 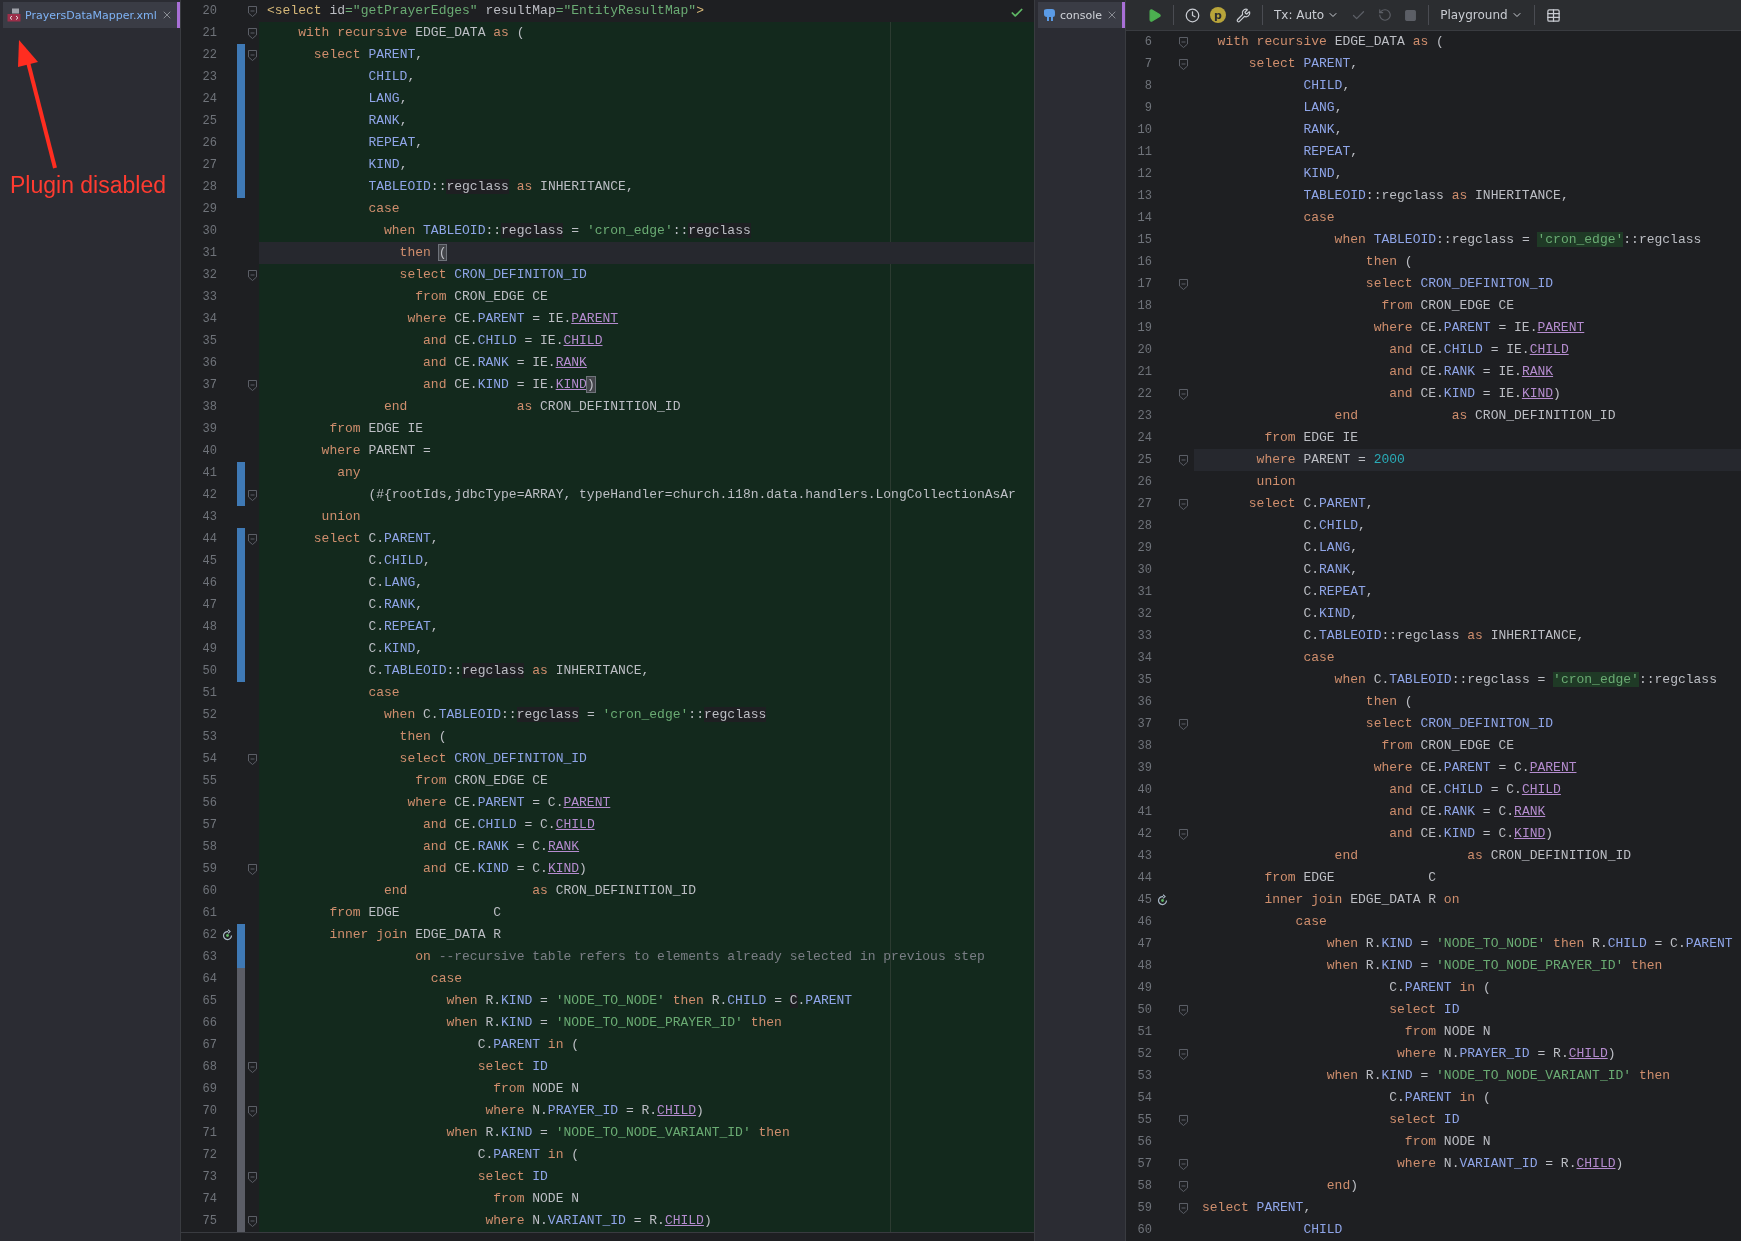 What do you see at coordinates (209, 99) in the screenshot?
I see `line-number: 24` at bounding box center [209, 99].